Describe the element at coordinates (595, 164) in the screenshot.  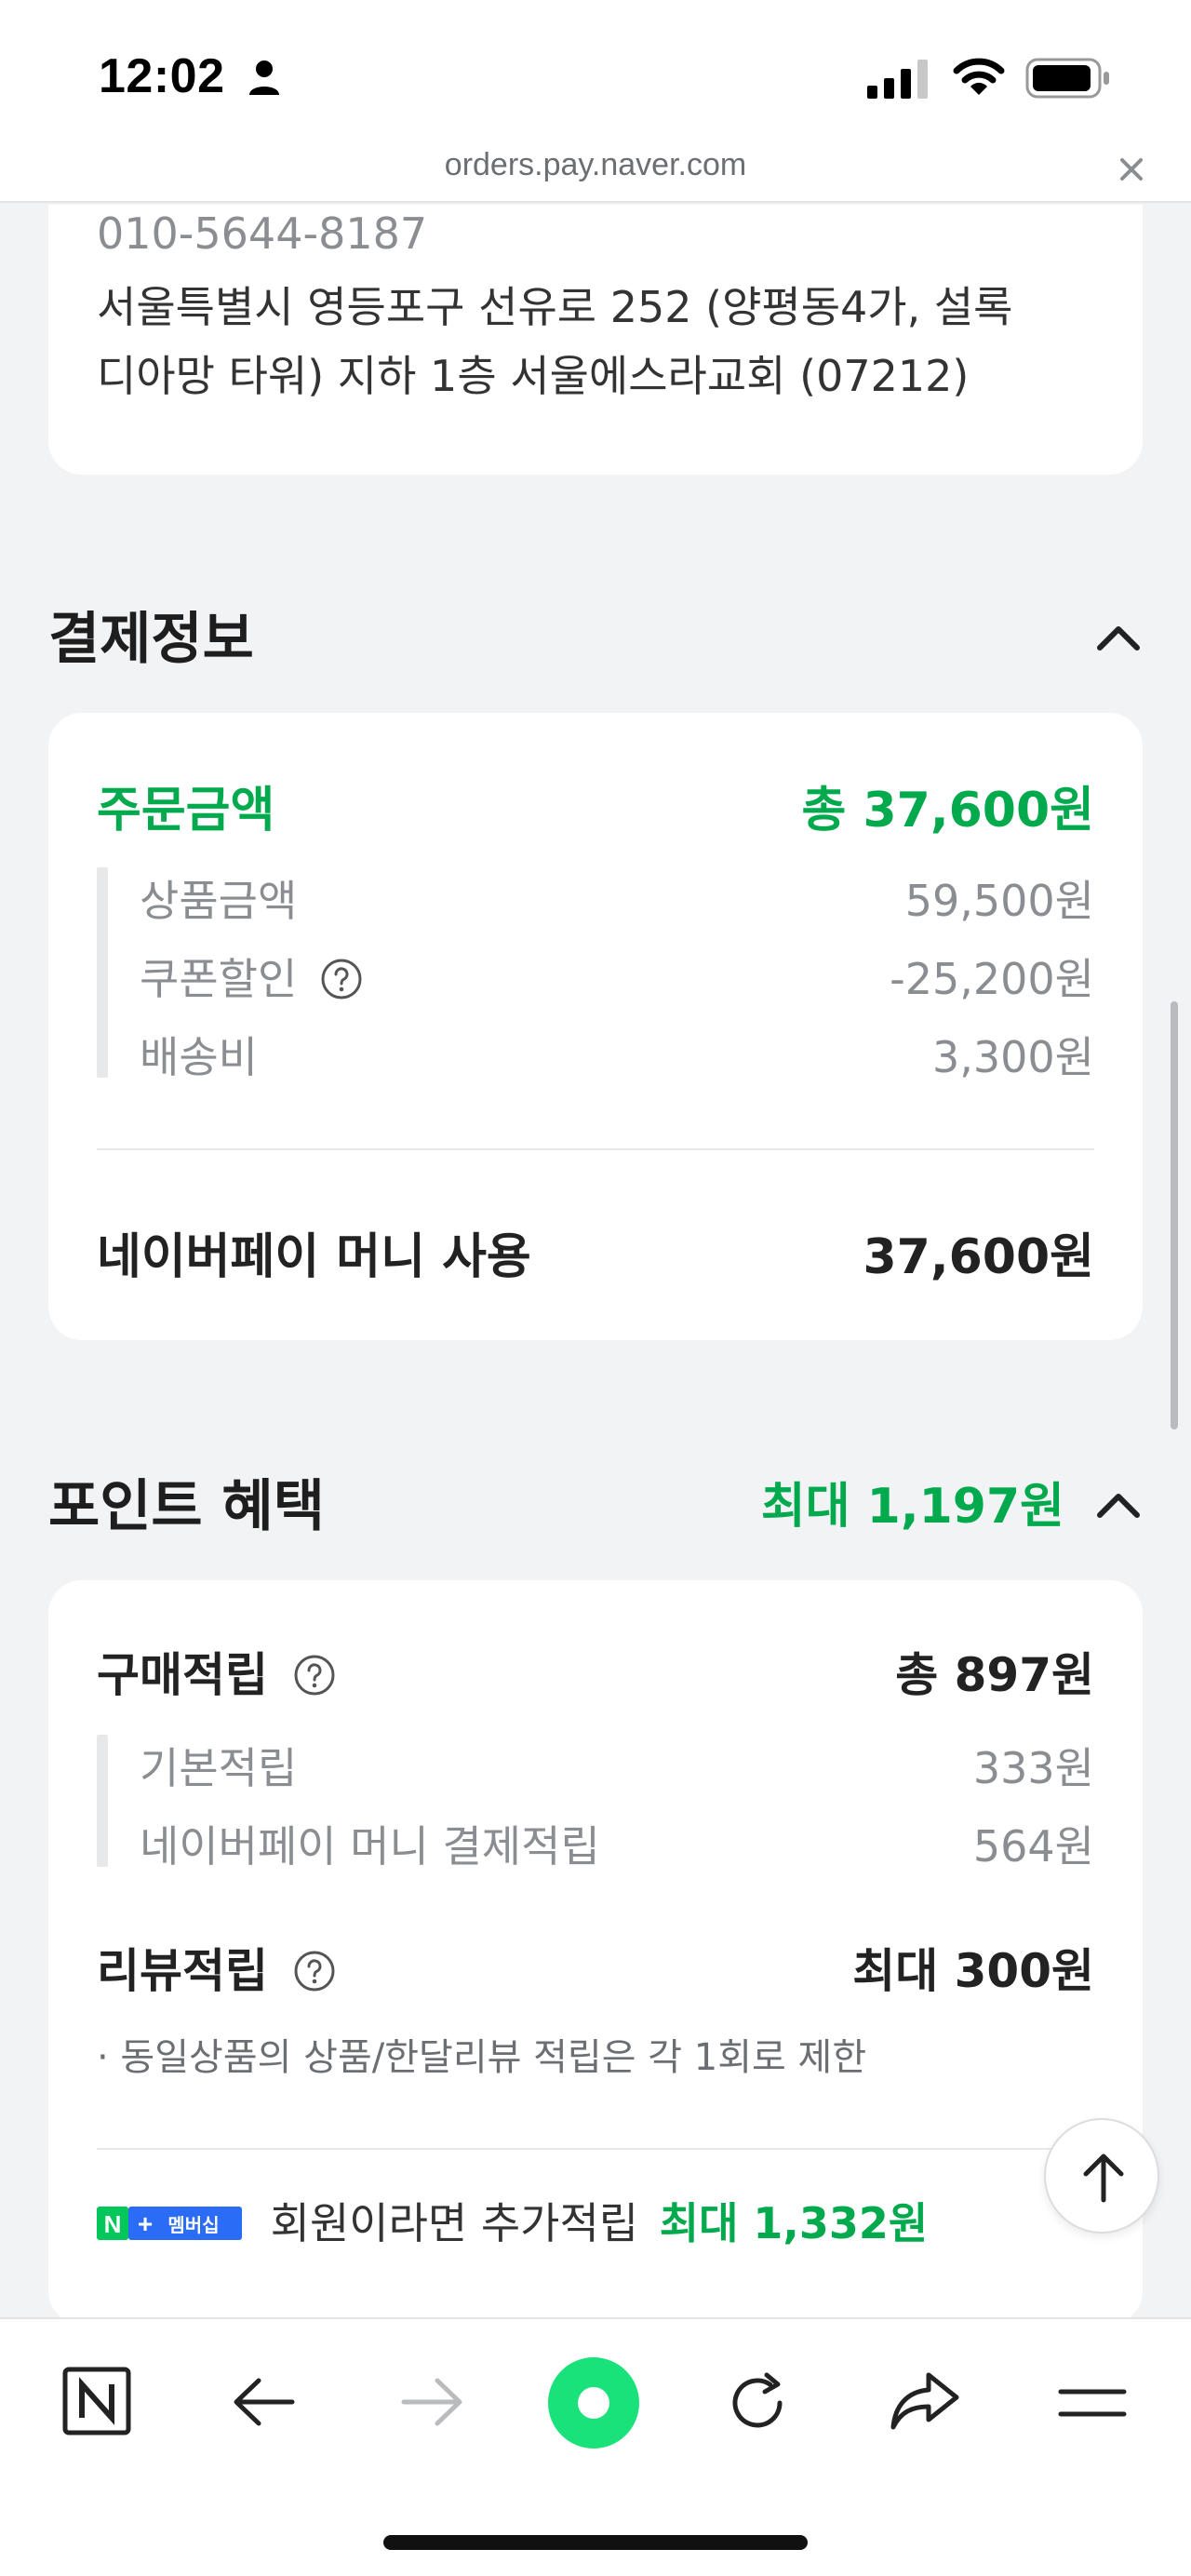
I see `url-text: orders.pay.naver.com` at that location.